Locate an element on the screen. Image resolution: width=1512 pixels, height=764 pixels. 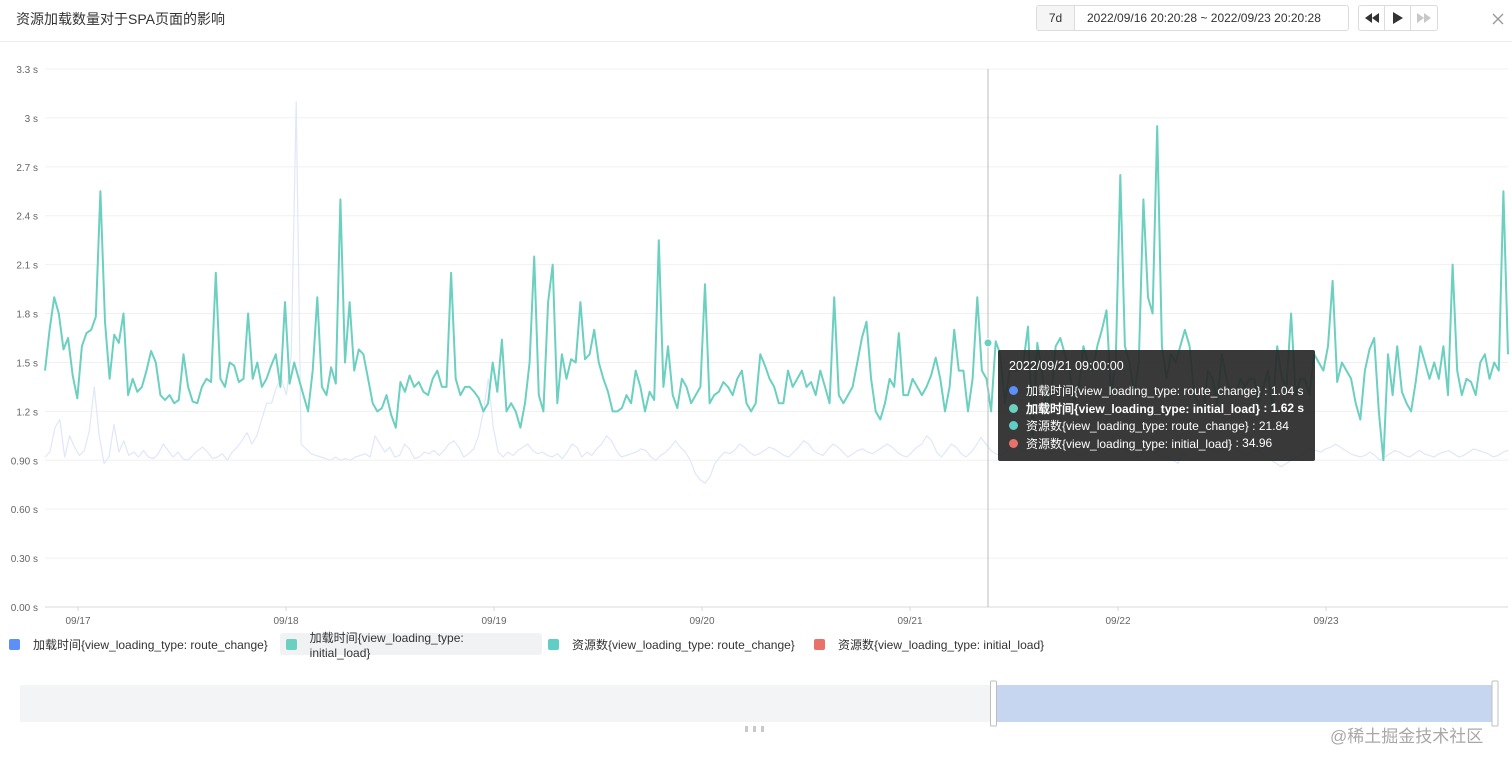
y-tick-label: 3.3 s is located at coordinates (27, 70).